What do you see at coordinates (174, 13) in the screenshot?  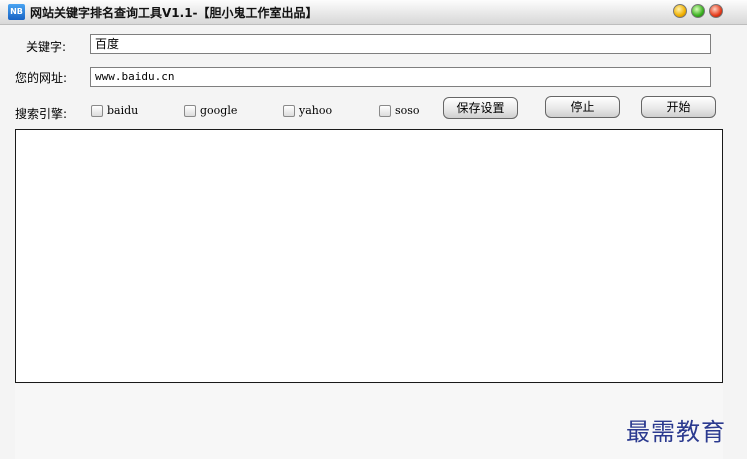 I see `window-title: 网站关键字排名查询工具V1.1-【胆小鬼工作室出品】` at bounding box center [174, 13].